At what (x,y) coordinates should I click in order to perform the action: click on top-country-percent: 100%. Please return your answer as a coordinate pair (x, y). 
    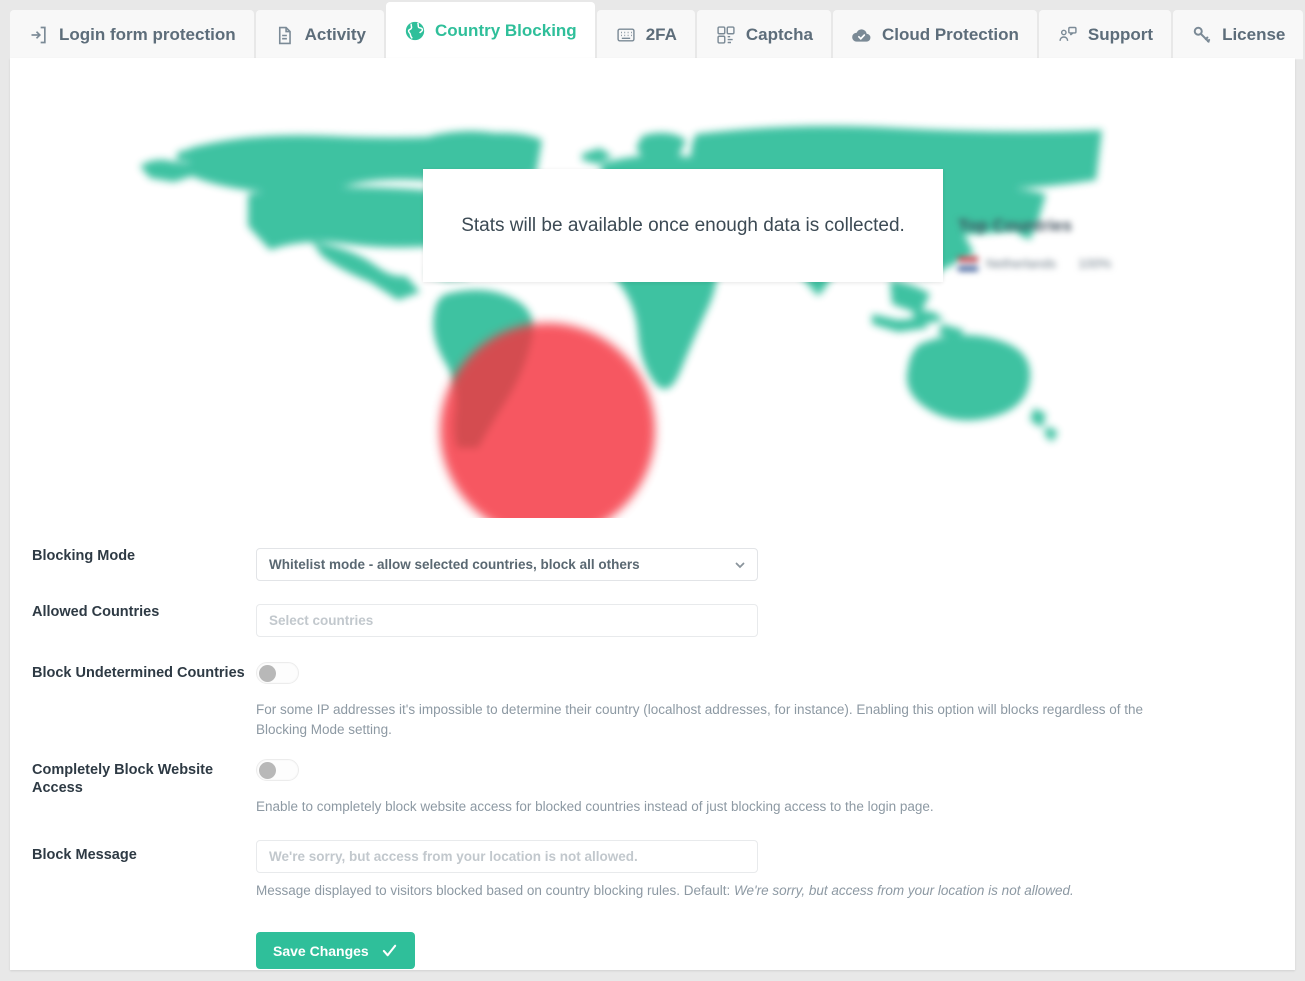
    Looking at the image, I should click on (1095, 263).